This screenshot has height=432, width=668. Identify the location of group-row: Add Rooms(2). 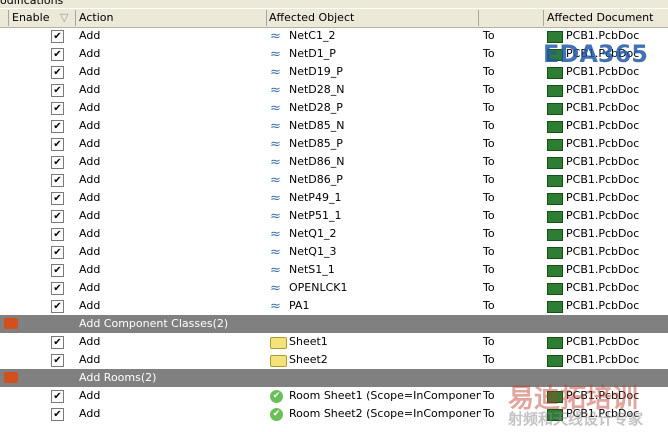
(334, 378).